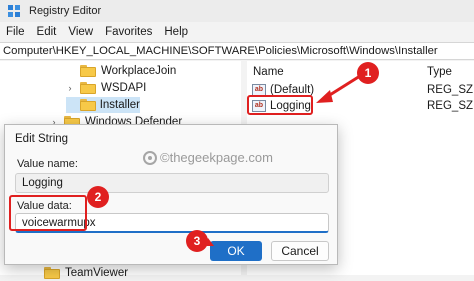 This screenshot has width=474, height=281. Describe the element at coordinates (42, 139) in the screenshot. I see `dialog-title: Edit String` at that location.